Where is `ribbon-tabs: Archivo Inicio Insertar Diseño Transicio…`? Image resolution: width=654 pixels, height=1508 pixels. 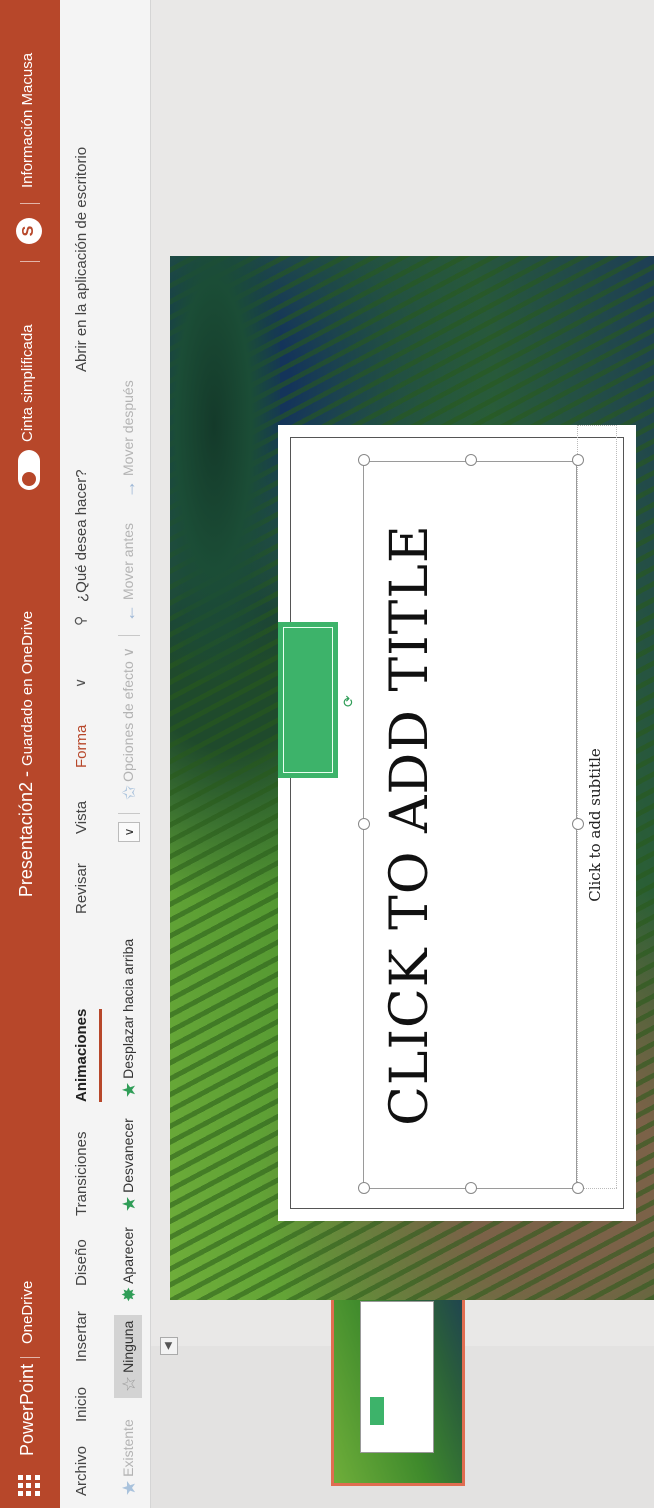
ribbon-tabs: Archivo Inicio Insertar Diseño Transicio… is located at coordinates (83, 754).